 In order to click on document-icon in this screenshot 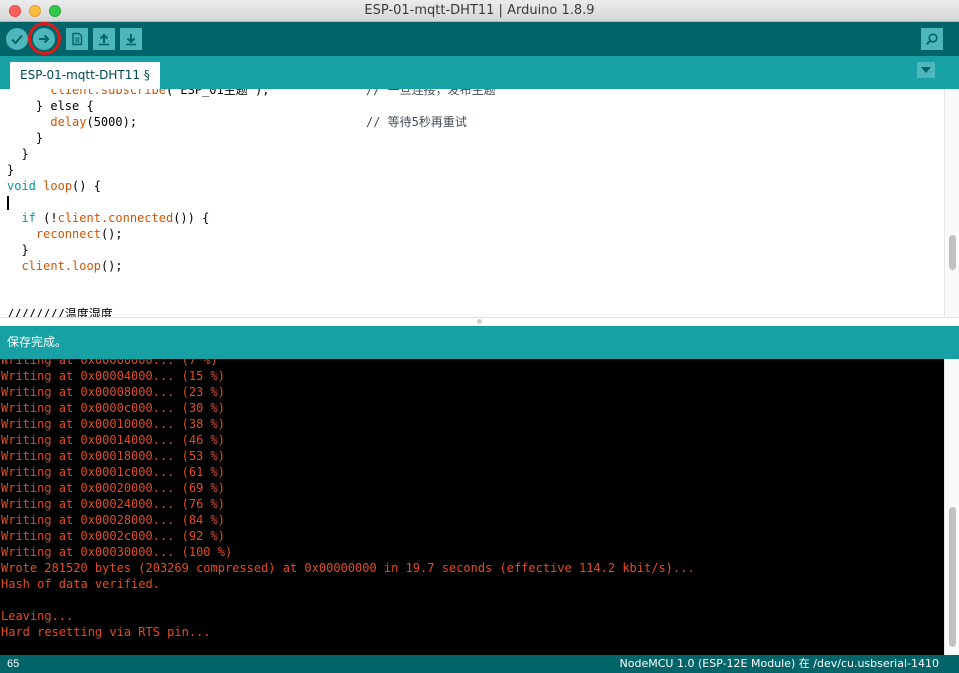, I will do `click(77, 39)`.